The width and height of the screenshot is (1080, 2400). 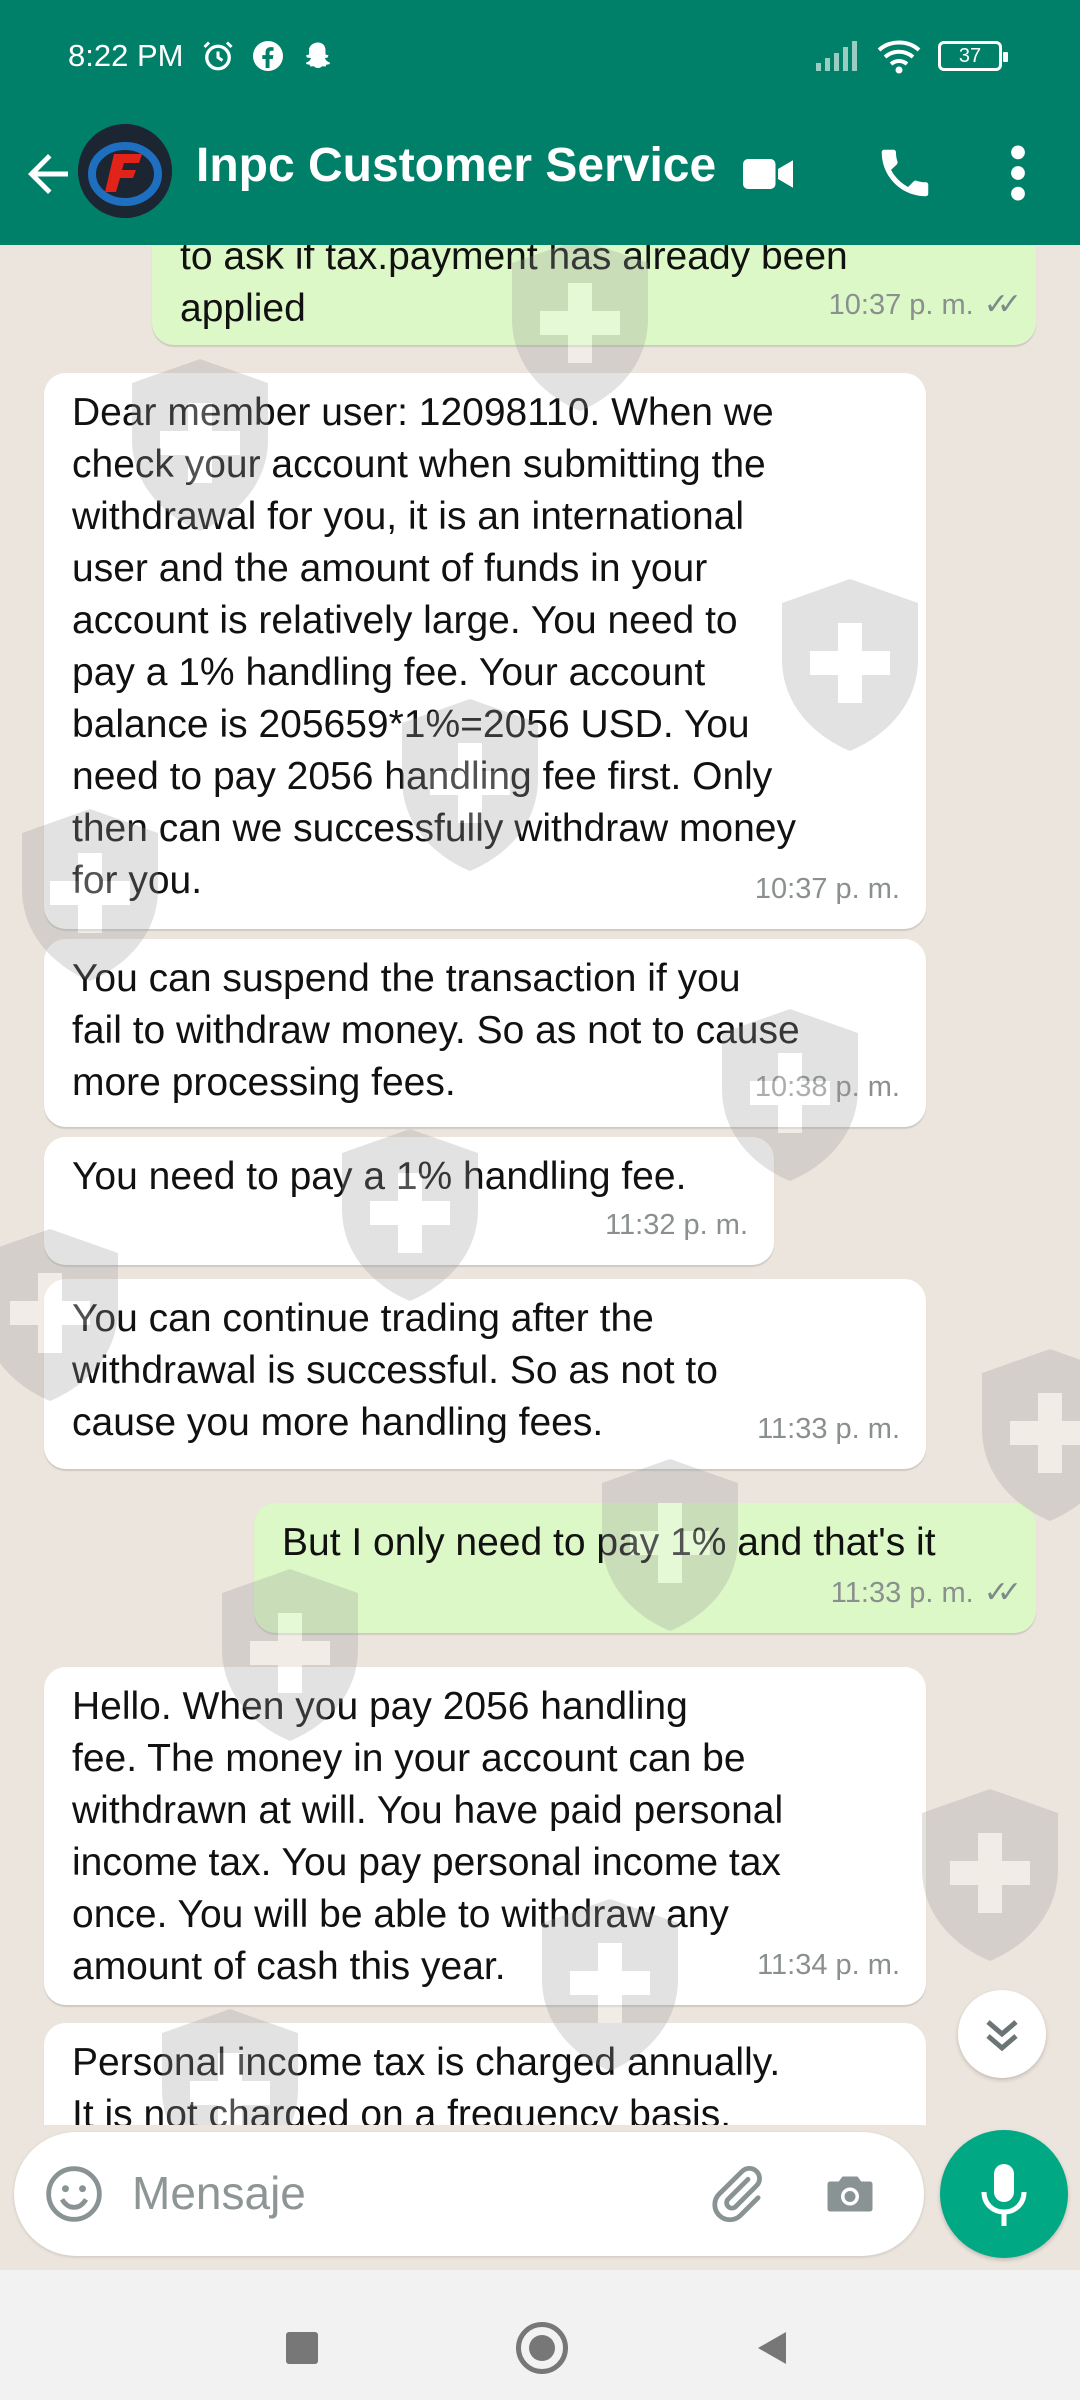 I want to click on back-arrow-icon, so click(x=48, y=174).